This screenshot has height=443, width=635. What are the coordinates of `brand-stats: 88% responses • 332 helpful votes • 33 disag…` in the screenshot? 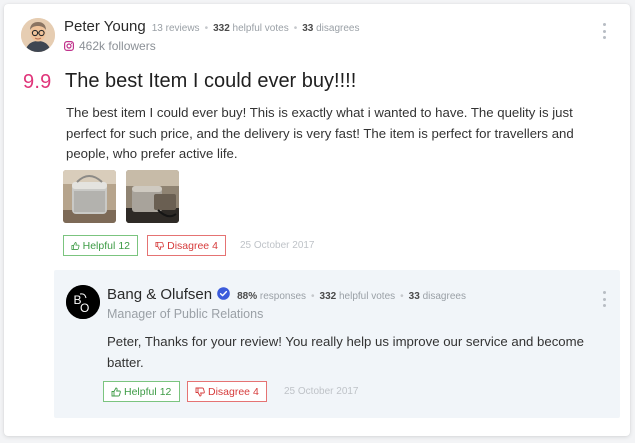 It's located at (351, 296).